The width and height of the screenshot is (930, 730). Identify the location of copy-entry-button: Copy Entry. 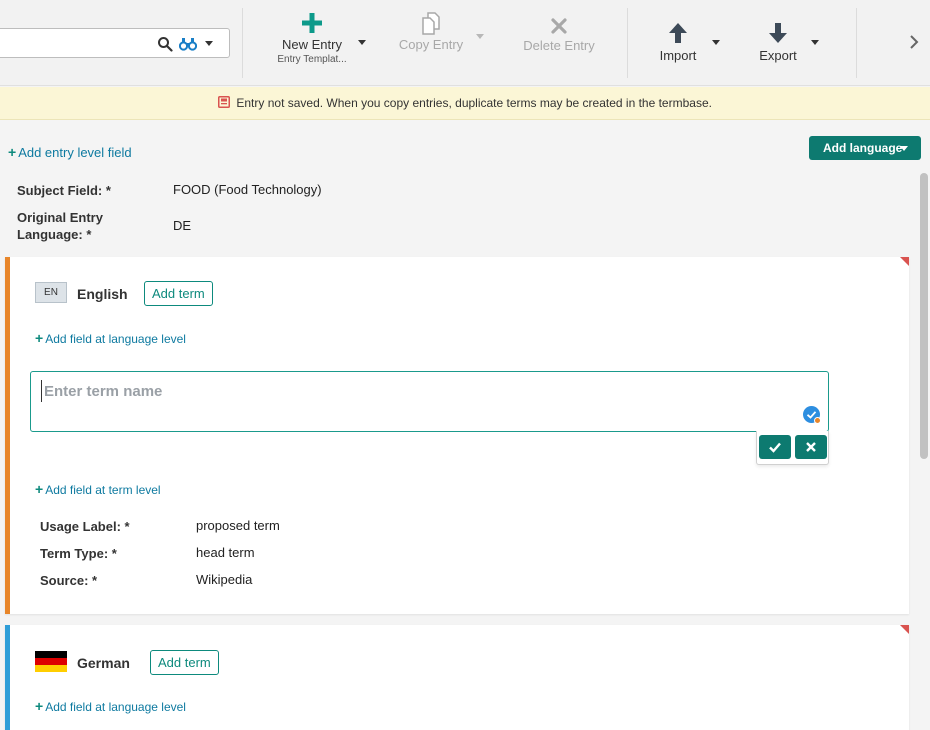
(431, 31).